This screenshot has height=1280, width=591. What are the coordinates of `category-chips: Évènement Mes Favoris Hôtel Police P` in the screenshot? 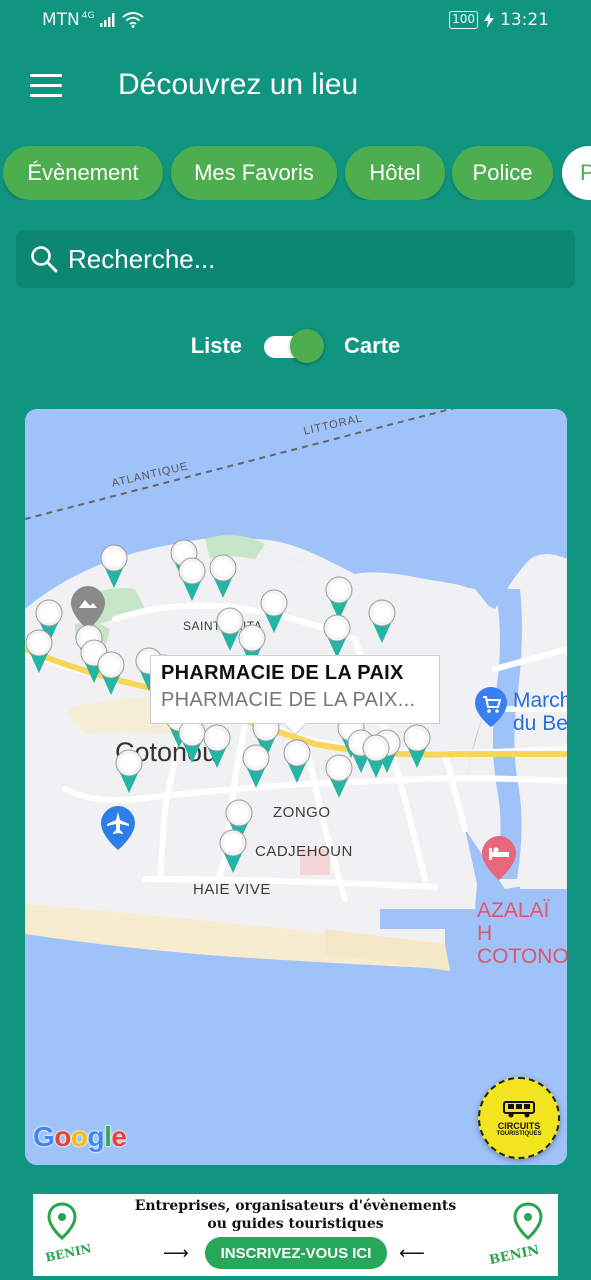 It's located at (297, 173).